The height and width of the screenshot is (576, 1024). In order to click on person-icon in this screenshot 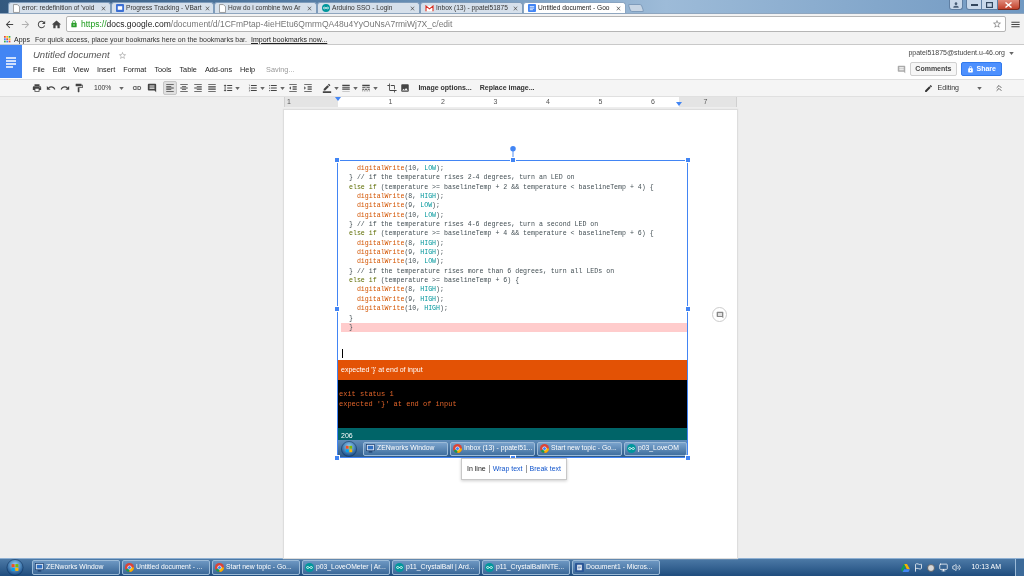, I will do `click(956, 4)`.